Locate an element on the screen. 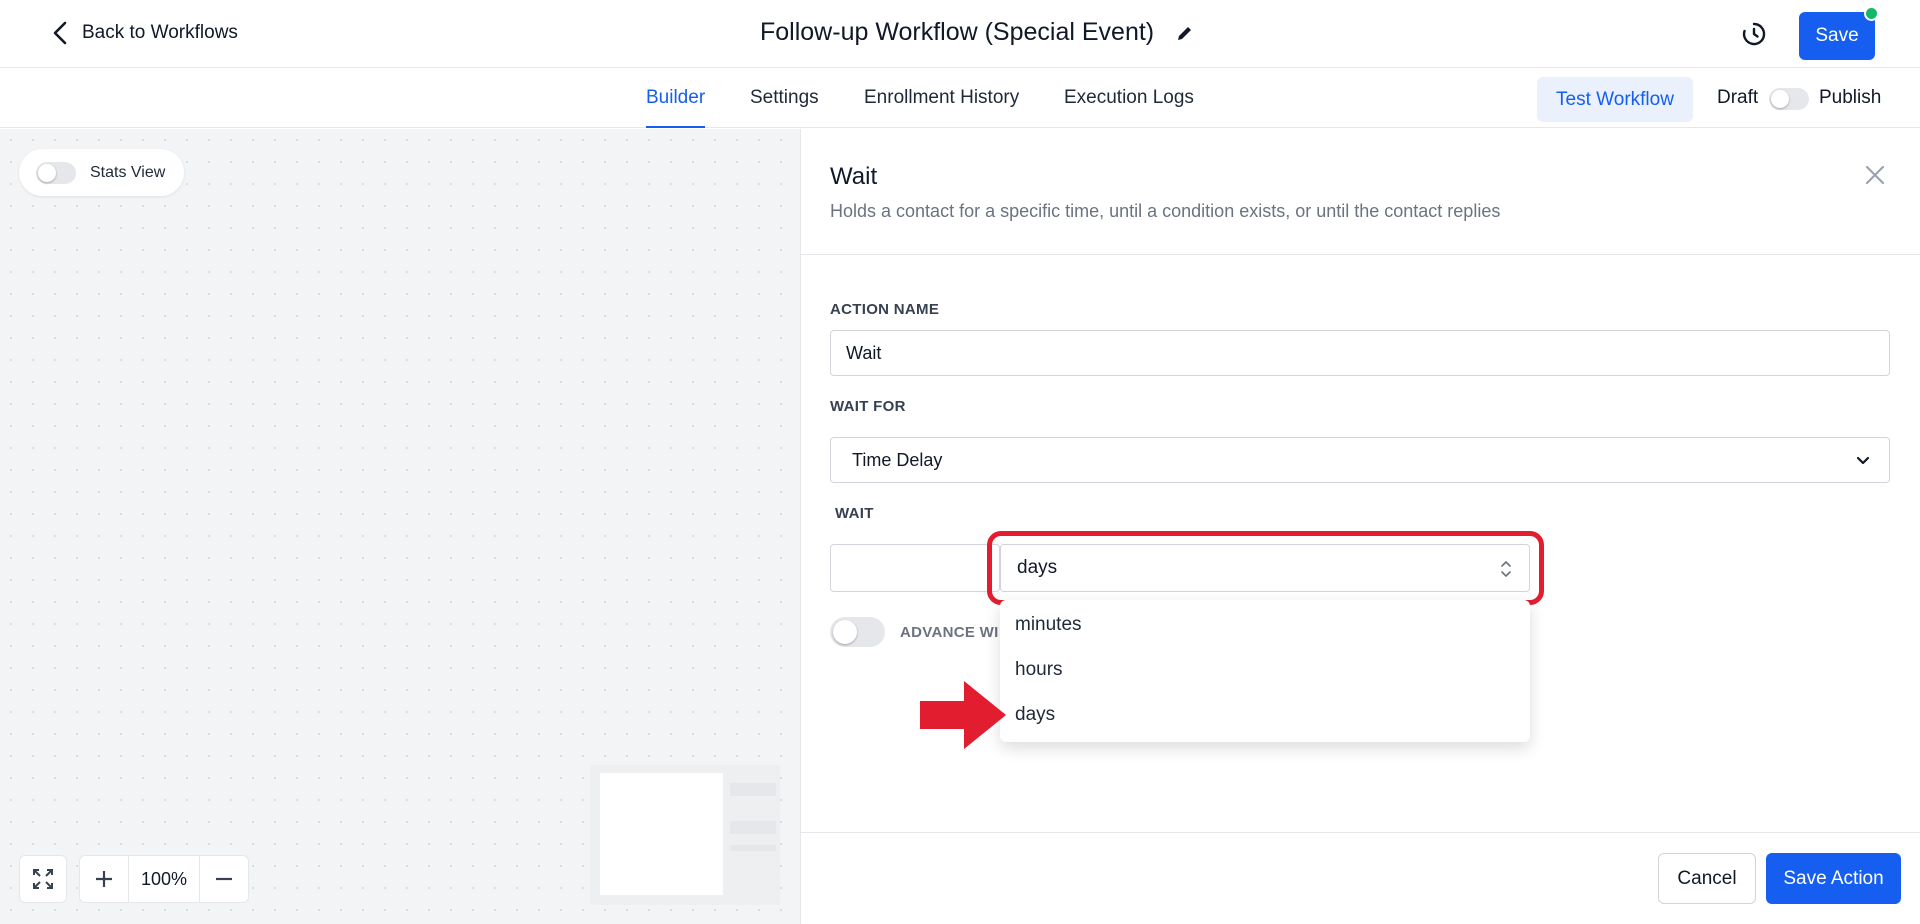 This screenshot has width=1920, height=924. chevron-up-down-icon is located at coordinates (1506, 569).